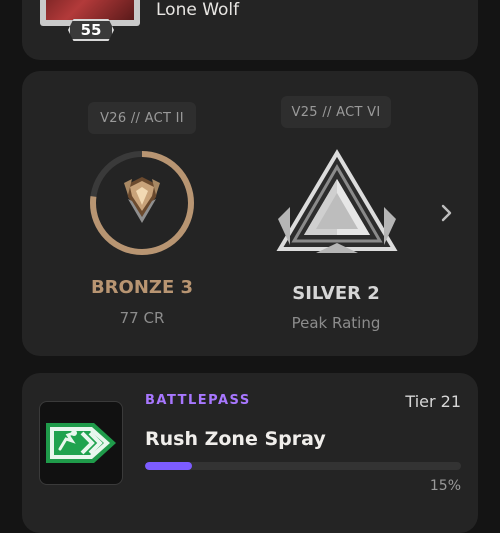  I want to click on level-badge: 55, so click(91, 30).